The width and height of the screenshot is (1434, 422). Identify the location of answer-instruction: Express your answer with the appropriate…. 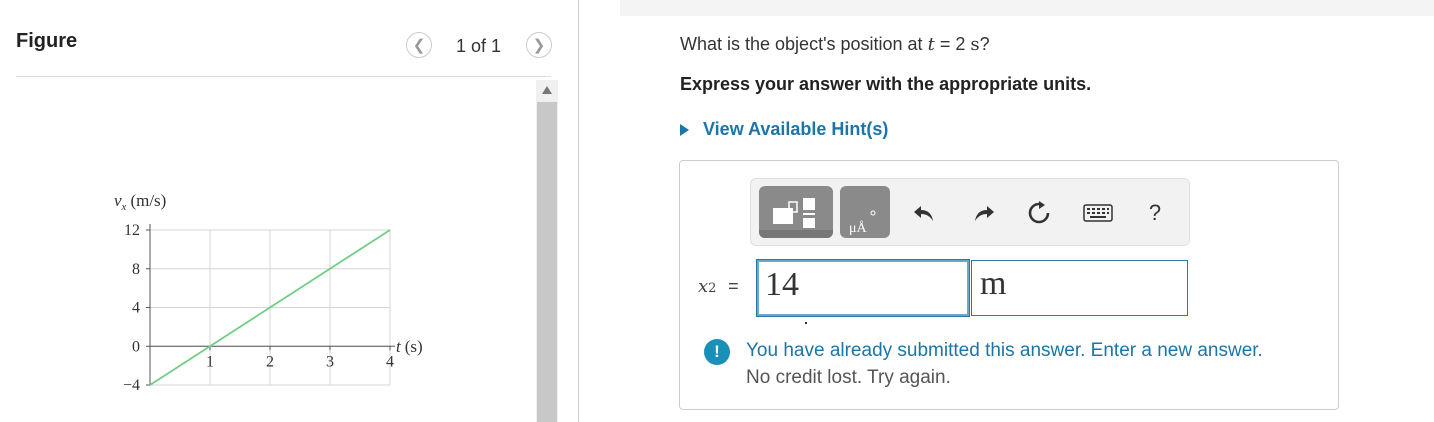
(886, 84).